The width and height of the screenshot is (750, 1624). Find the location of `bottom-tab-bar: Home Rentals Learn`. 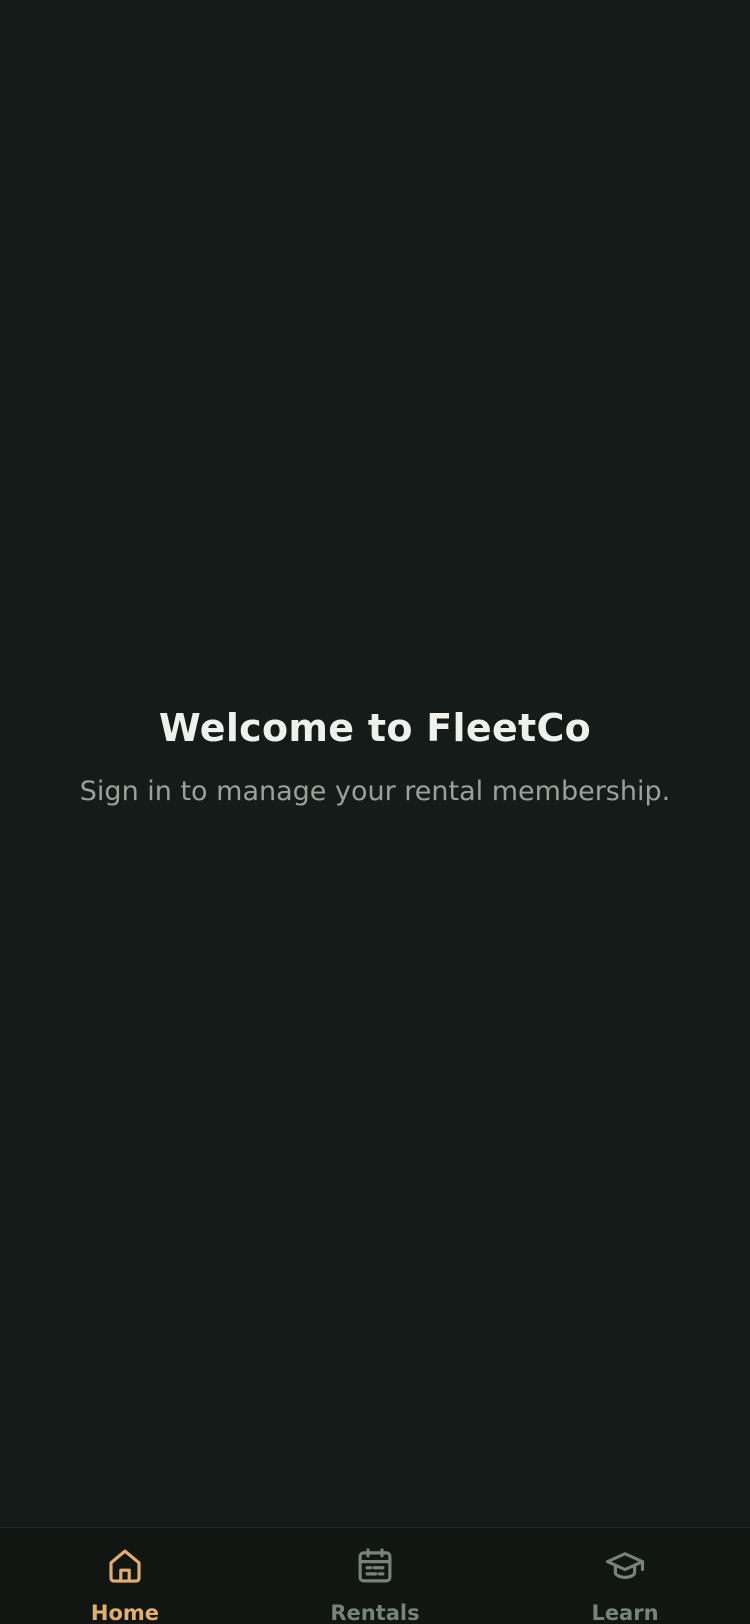

bottom-tab-bar: Home Rentals Learn is located at coordinates (375, 1575).